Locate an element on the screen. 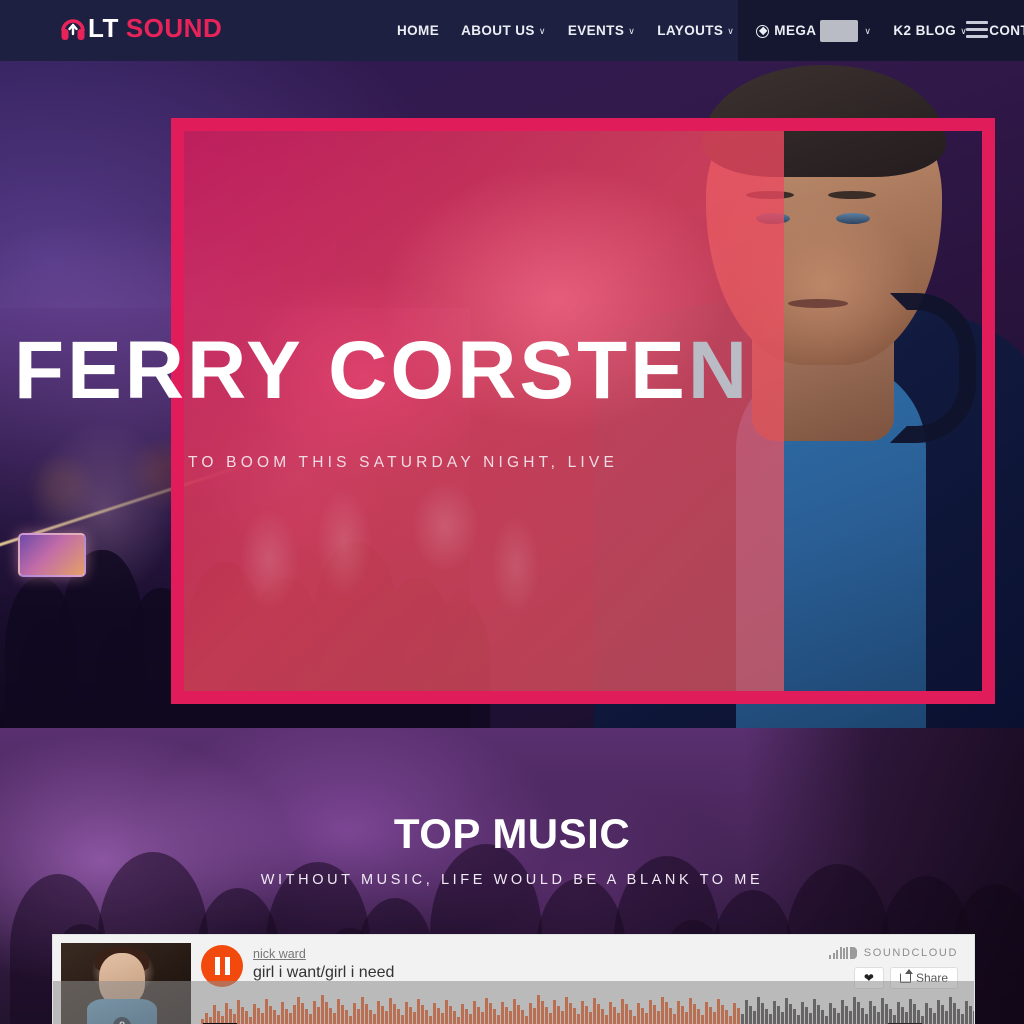  share-button: Share is located at coordinates (923, 978).